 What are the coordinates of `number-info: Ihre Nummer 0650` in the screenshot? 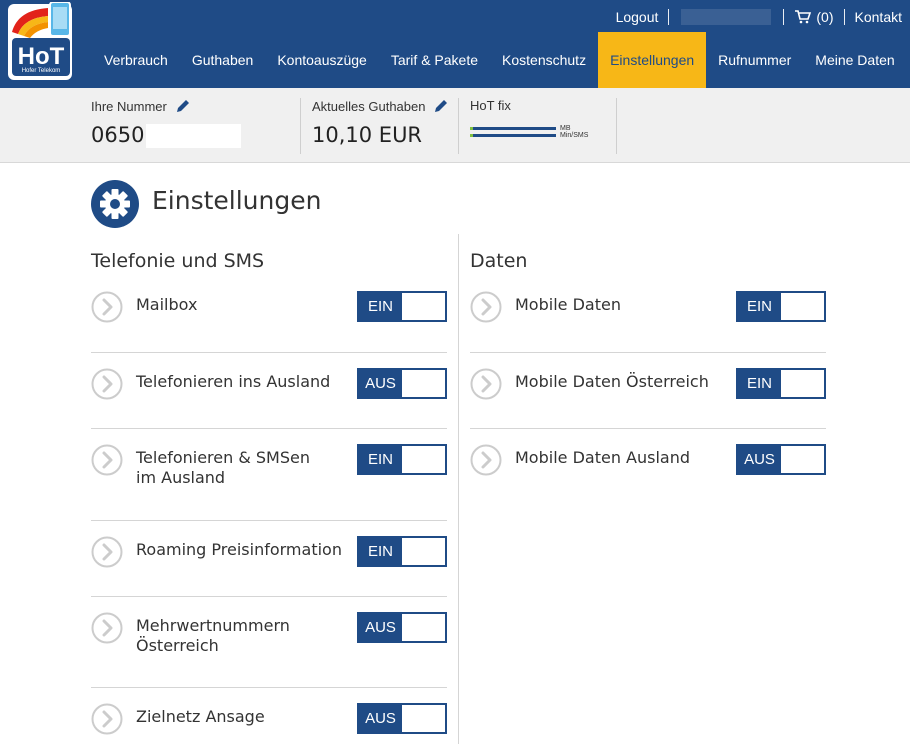 It's located at (166, 127).